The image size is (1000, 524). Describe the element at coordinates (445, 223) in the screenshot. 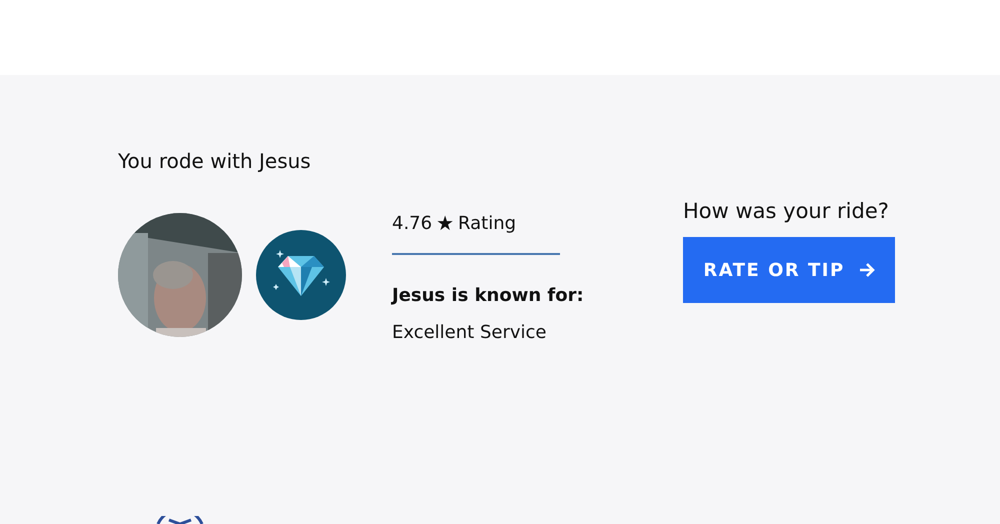

I see `star-icon: ★` at that location.